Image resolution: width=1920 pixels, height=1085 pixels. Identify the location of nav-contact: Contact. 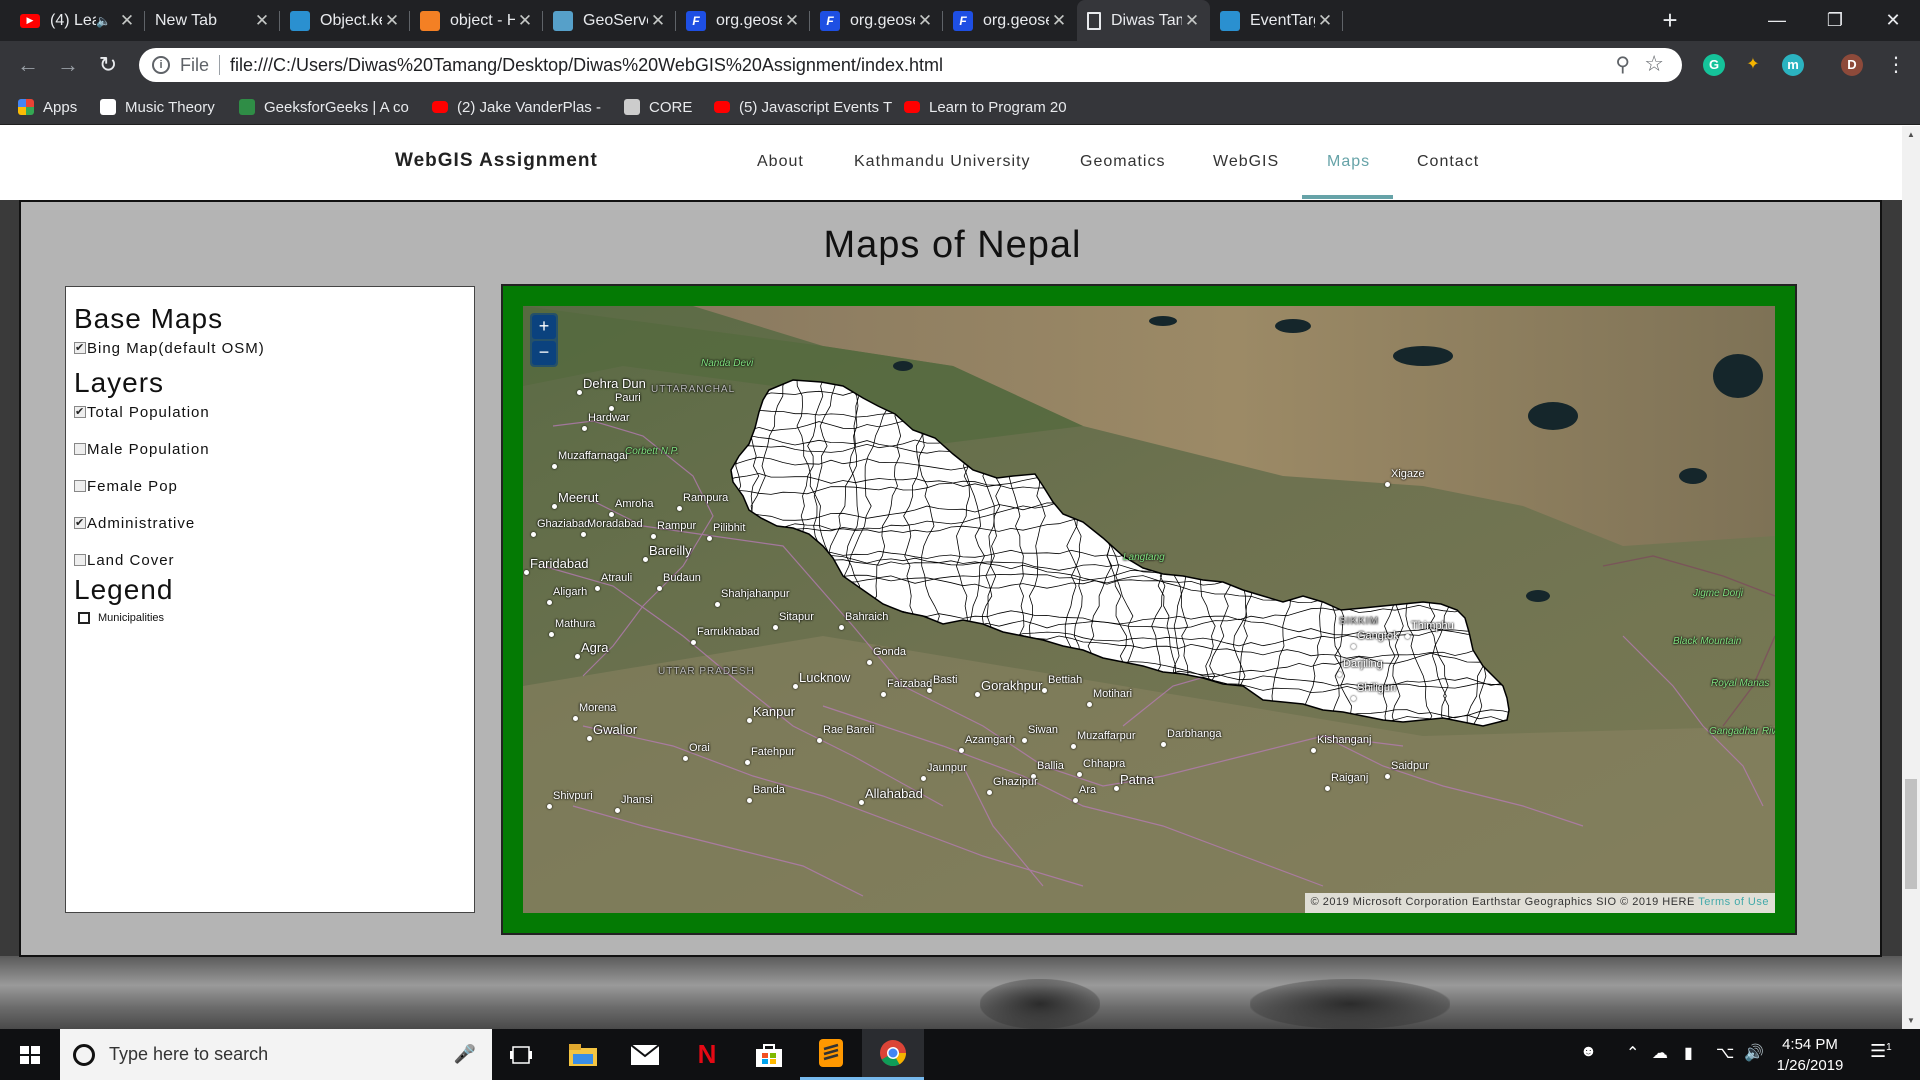
(1448, 162).